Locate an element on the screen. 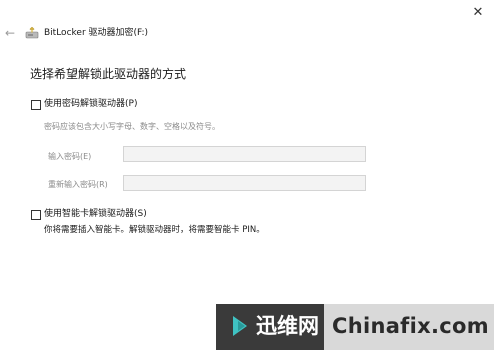  watermark: 迅维网 Chinafix.com is located at coordinates (355, 327).